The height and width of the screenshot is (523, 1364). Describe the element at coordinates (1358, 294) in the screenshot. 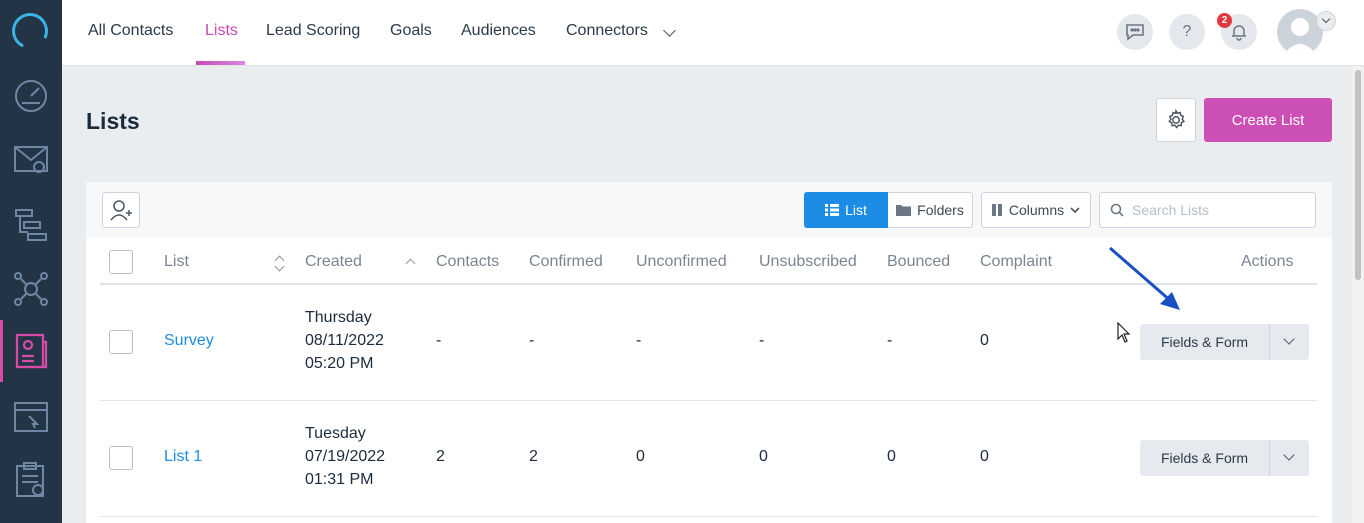

I see `page-scrollbar` at that location.